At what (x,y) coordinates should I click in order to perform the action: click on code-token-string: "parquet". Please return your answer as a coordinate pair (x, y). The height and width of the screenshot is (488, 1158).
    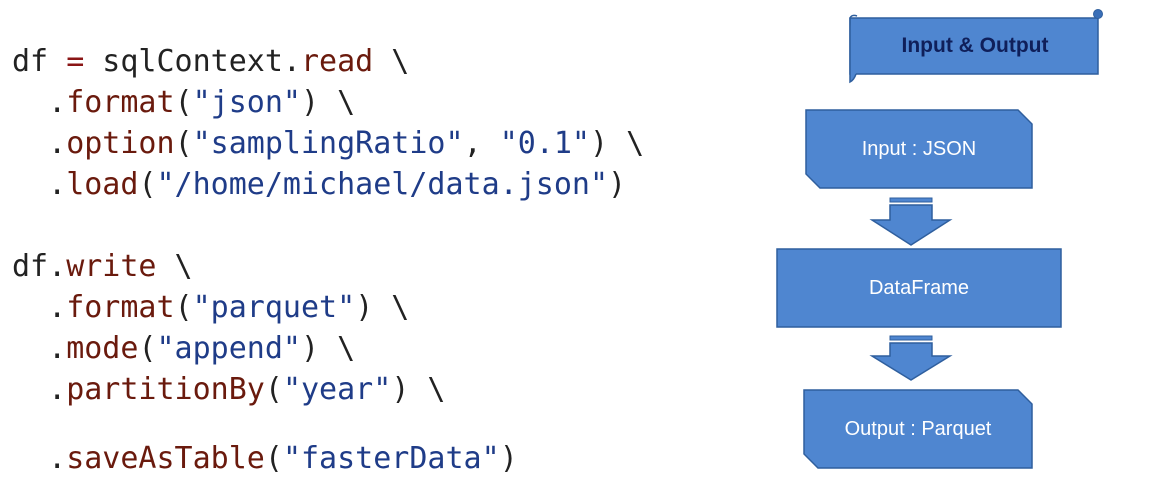
    Looking at the image, I should click on (274, 307).